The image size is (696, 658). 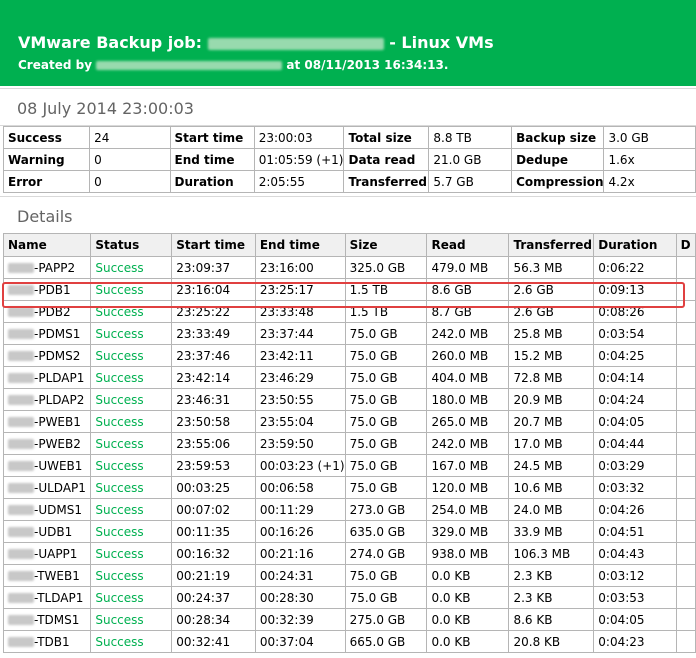 What do you see at coordinates (300, 421) in the screenshot?
I see `details-cell: 23:55:04` at bounding box center [300, 421].